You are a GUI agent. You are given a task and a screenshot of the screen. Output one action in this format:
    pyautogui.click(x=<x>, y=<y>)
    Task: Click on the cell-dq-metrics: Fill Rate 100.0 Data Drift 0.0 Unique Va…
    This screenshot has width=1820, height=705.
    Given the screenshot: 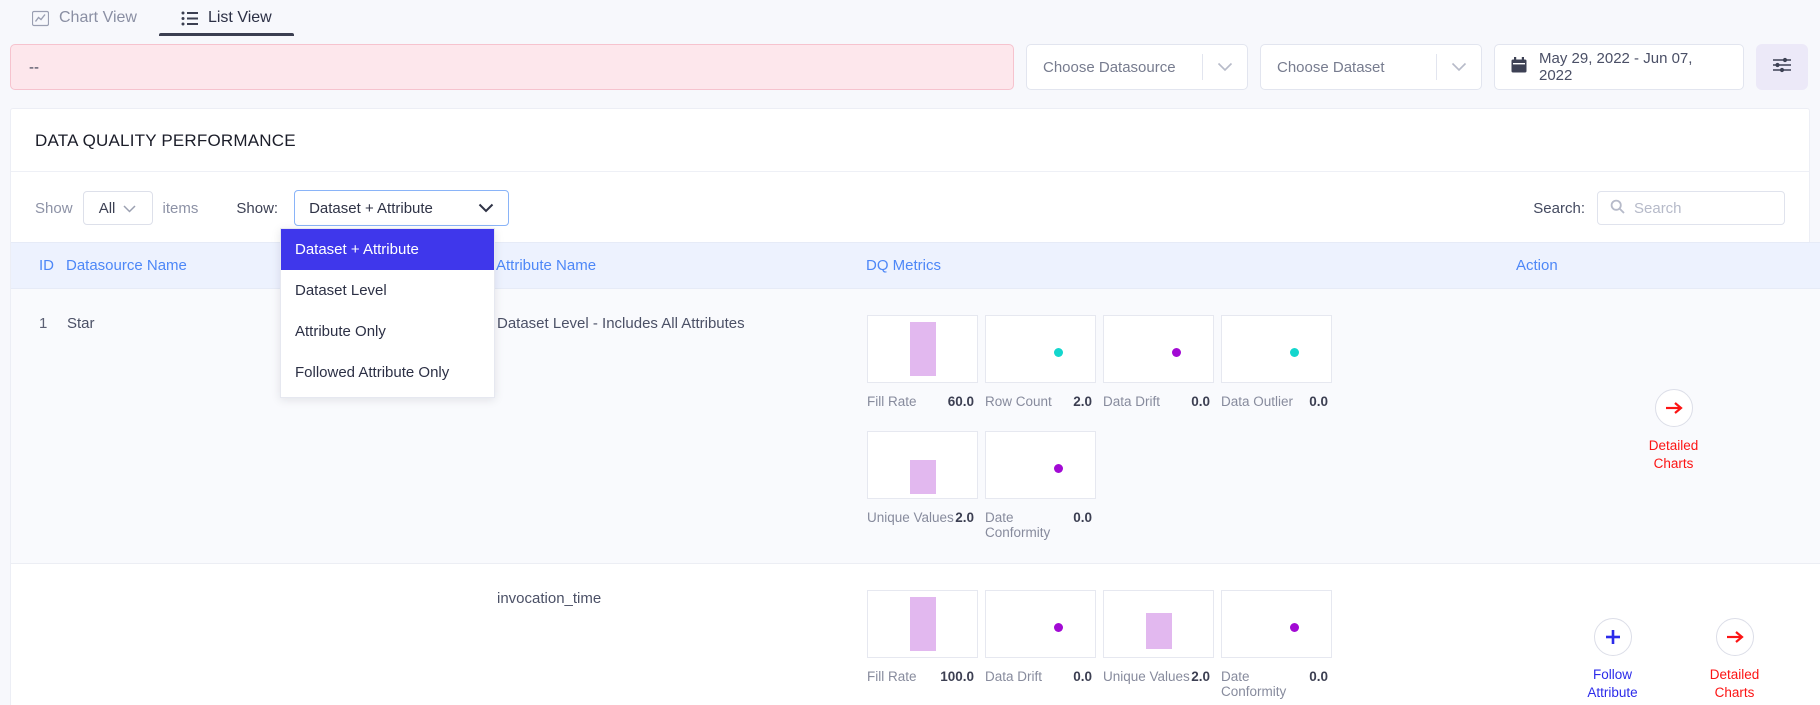 What is the action you would take?
    pyautogui.click(x=1191, y=634)
    